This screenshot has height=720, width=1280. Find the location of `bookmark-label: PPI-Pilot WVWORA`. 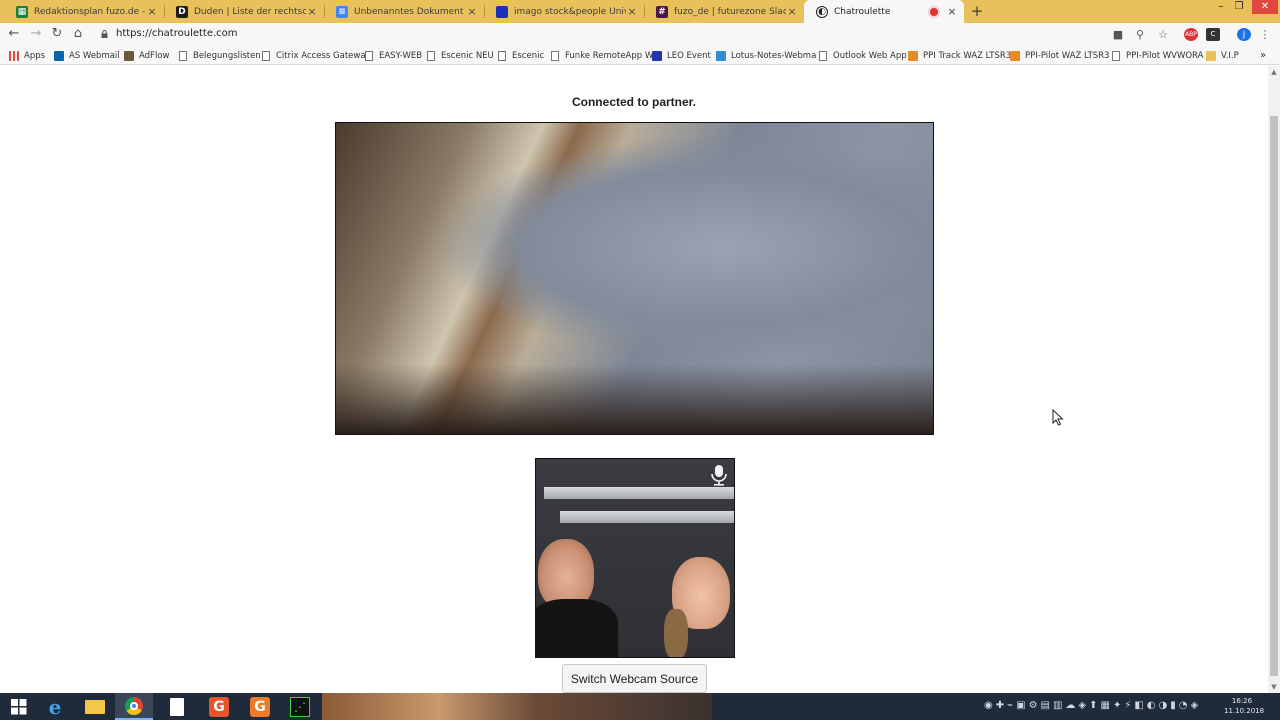

bookmark-label: PPI-Pilot WVWORA is located at coordinates (1165, 55).